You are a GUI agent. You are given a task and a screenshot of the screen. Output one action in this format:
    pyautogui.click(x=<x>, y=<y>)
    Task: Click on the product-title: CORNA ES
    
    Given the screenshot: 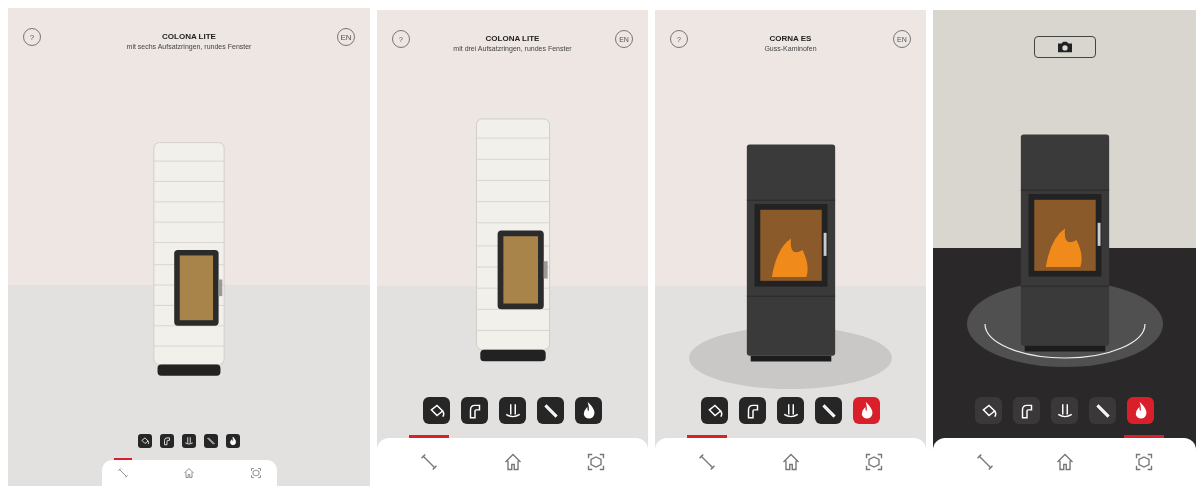 What is the action you would take?
    pyautogui.click(x=790, y=38)
    